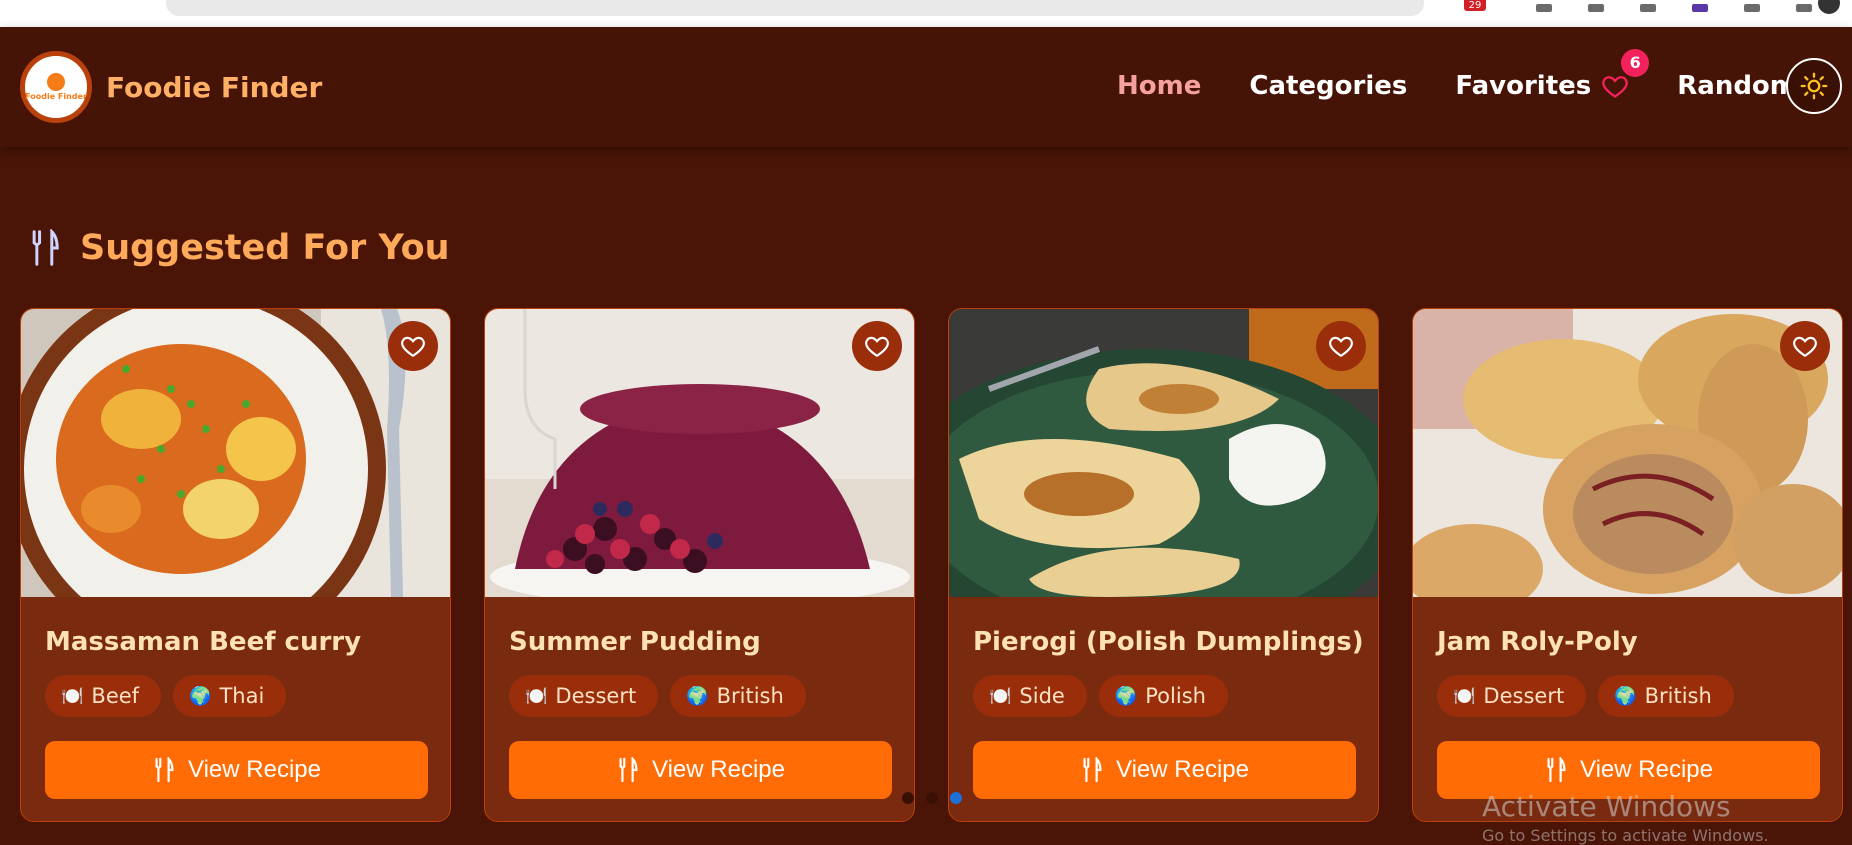 This screenshot has height=845, width=1852. I want to click on recipe-tags: 🍽️ Side 🌍 Polish, so click(1100, 696).